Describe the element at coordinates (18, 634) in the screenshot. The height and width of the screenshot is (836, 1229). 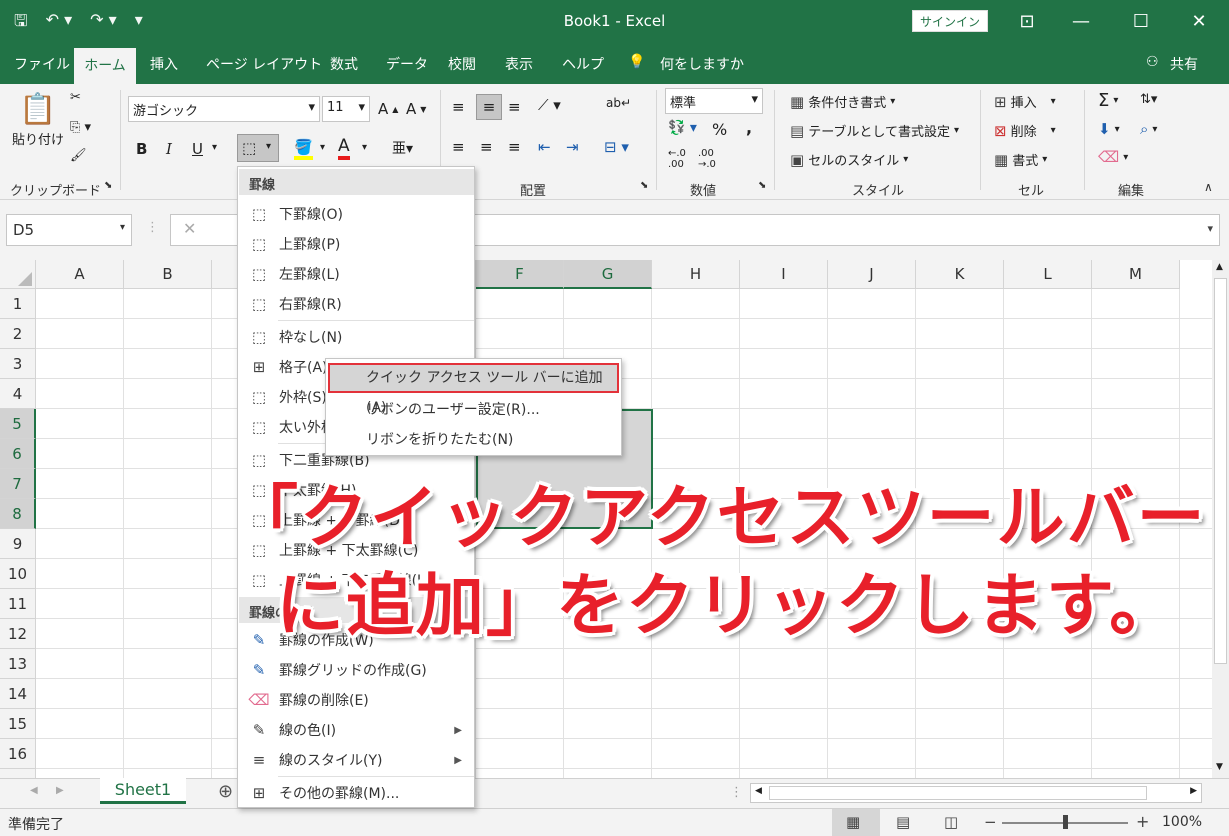
I see `row-header: 12` at that location.